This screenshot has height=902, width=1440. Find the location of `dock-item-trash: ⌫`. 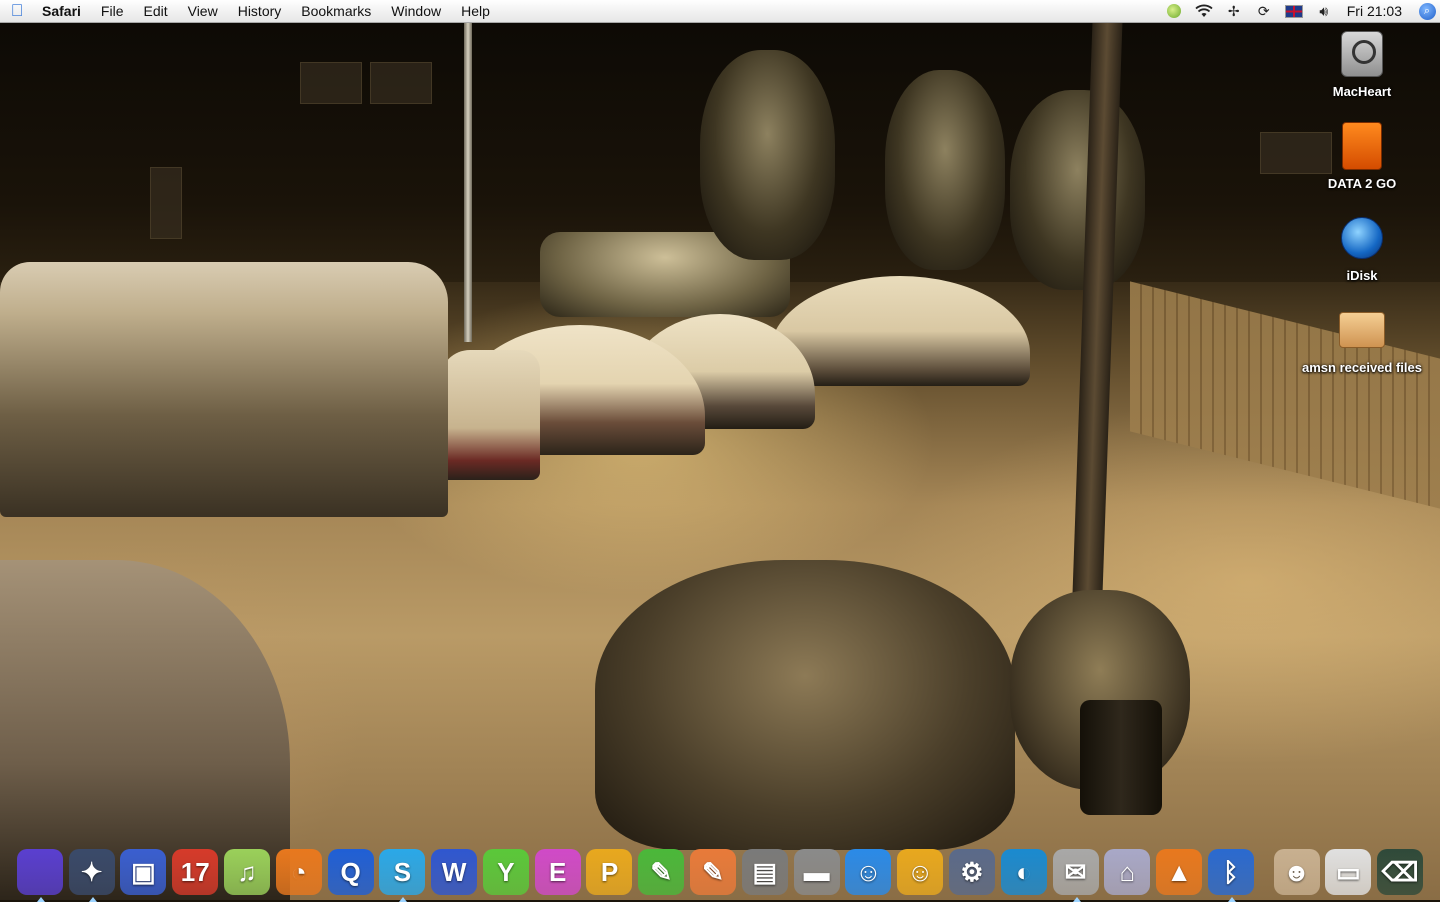

dock-item-trash: ⌫ is located at coordinates (1400, 872).